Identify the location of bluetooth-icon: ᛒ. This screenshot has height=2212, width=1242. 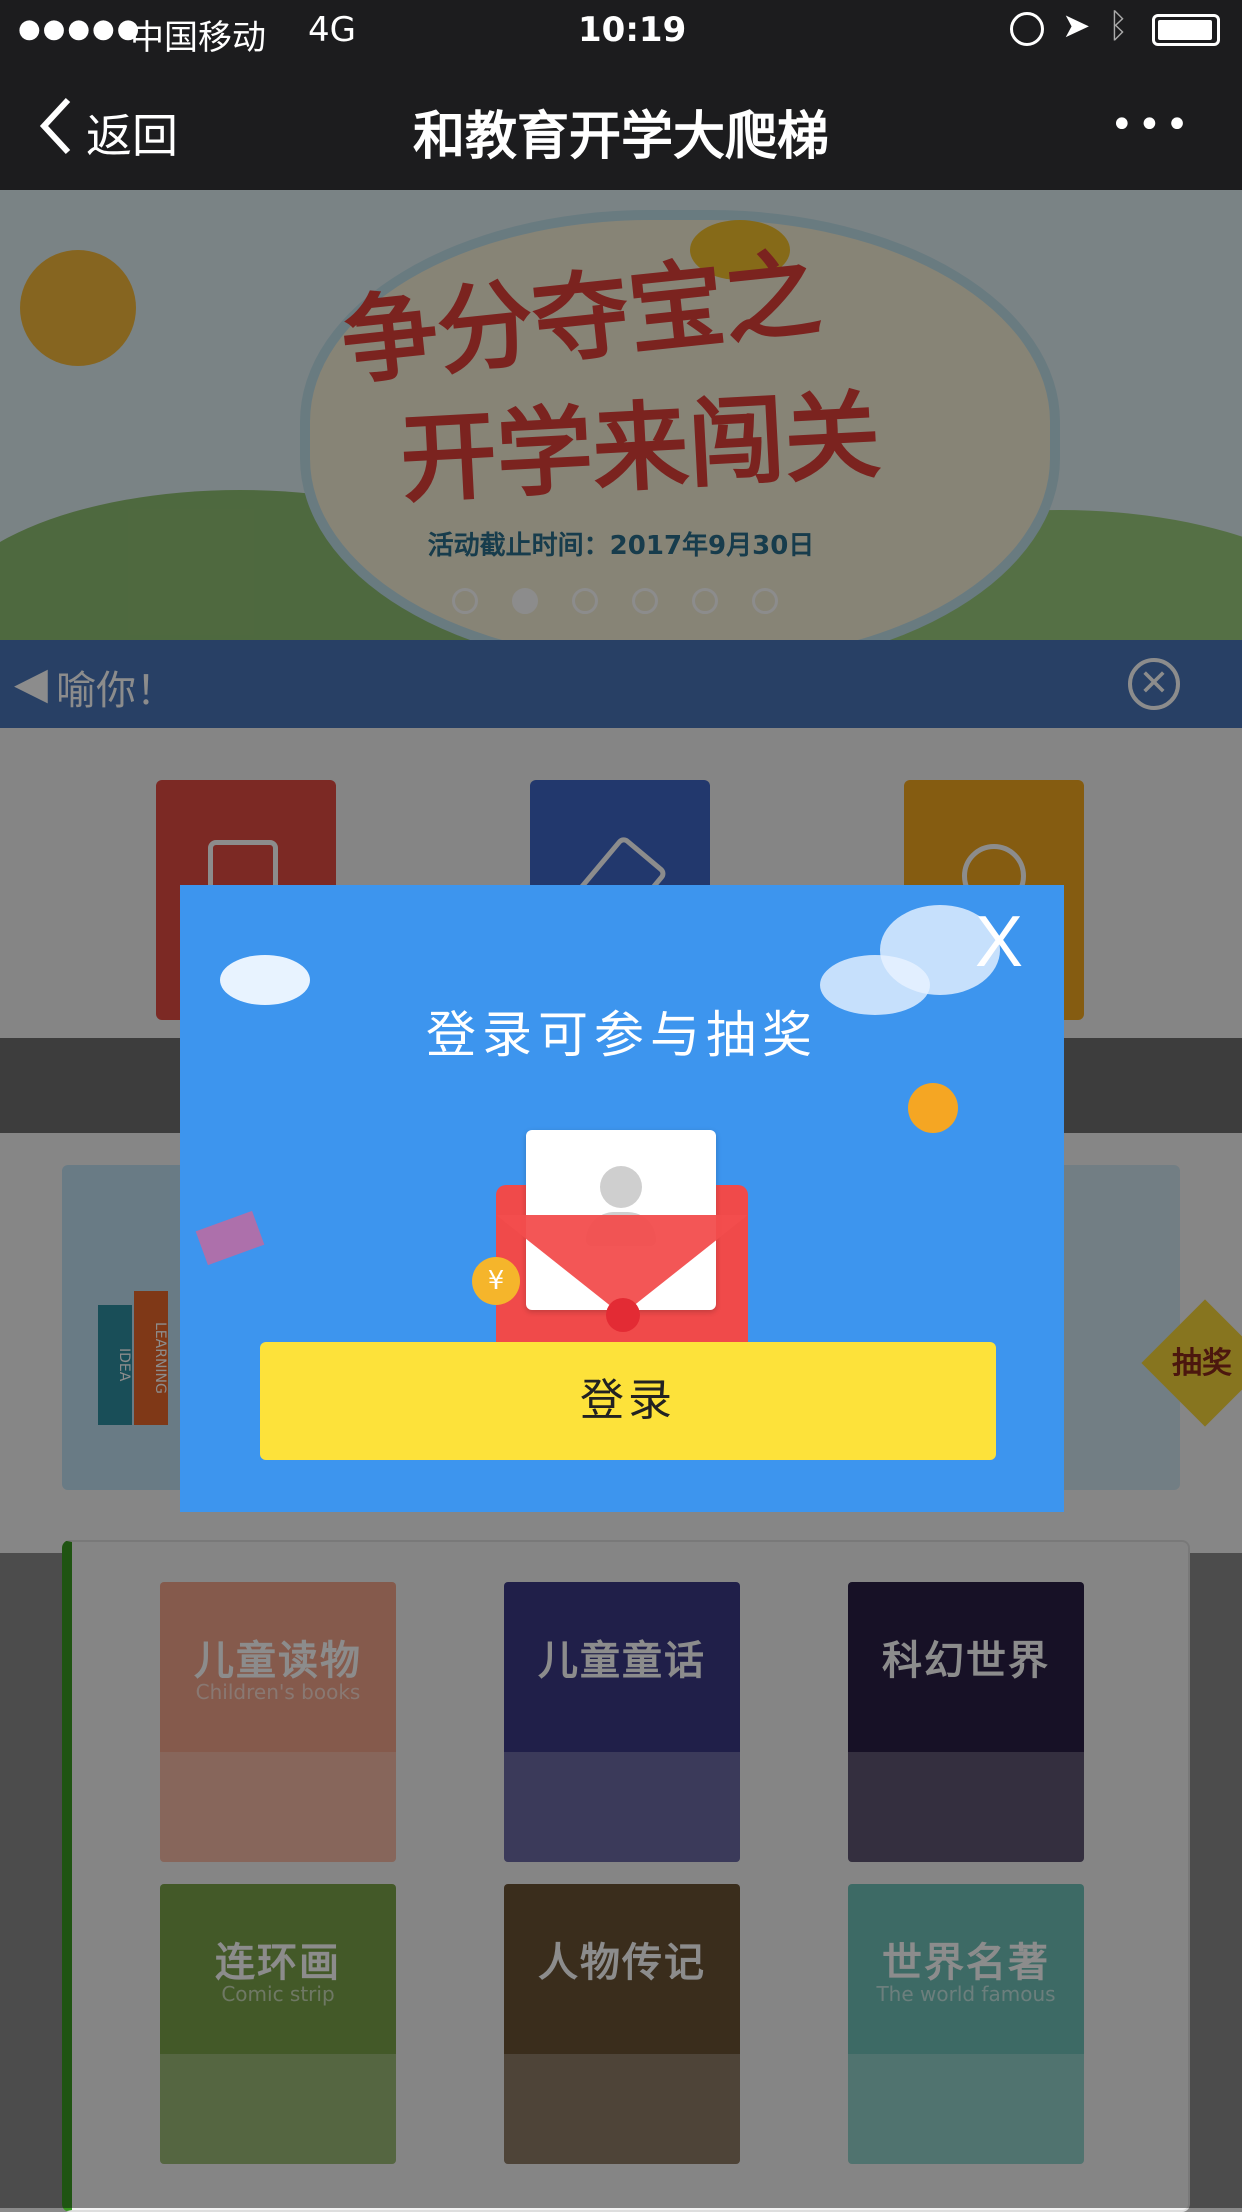
(1118, 26).